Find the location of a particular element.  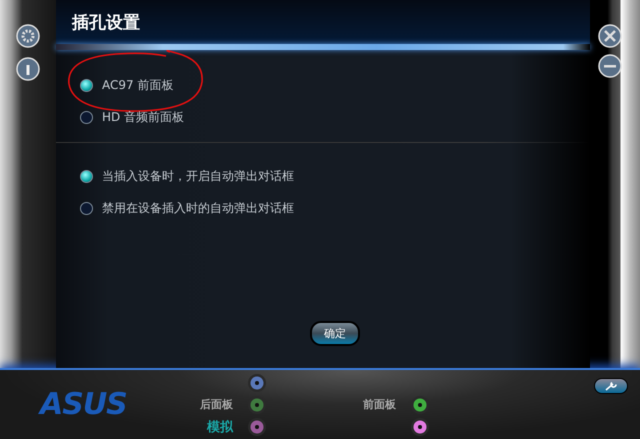

info-icon is located at coordinates (28, 69).